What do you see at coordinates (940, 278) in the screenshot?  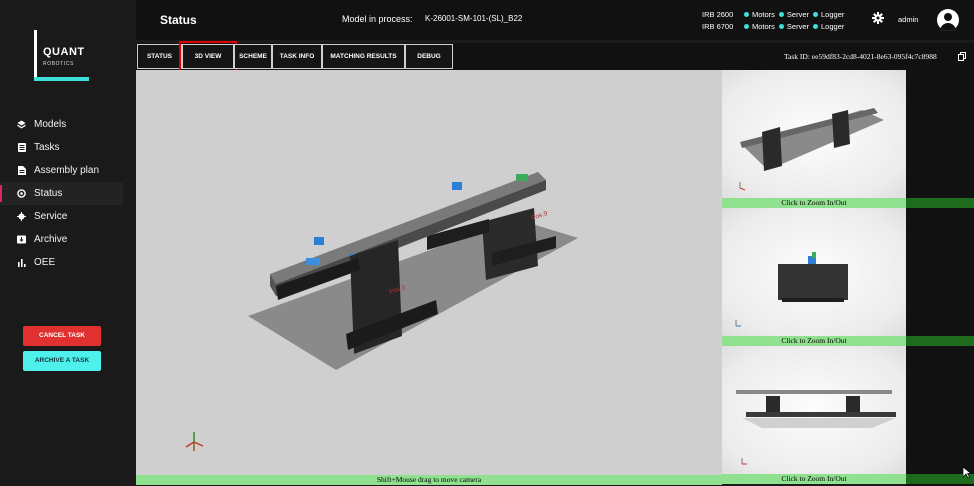 I see `right-strip` at bounding box center [940, 278].